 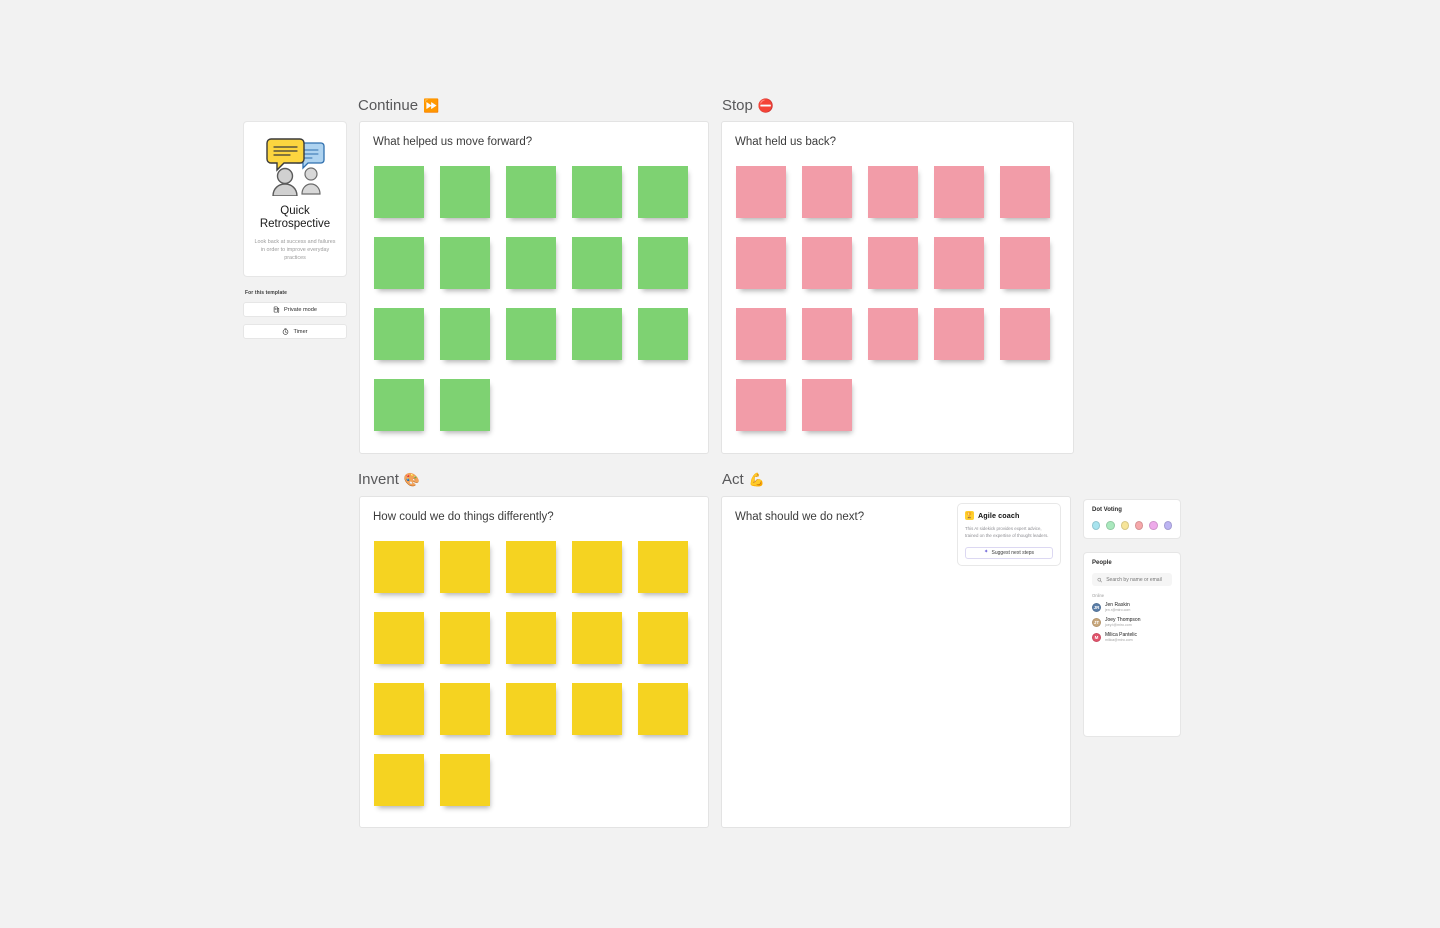 I want to click on frame-stop: What held us back?, so click(x=897, y=287).